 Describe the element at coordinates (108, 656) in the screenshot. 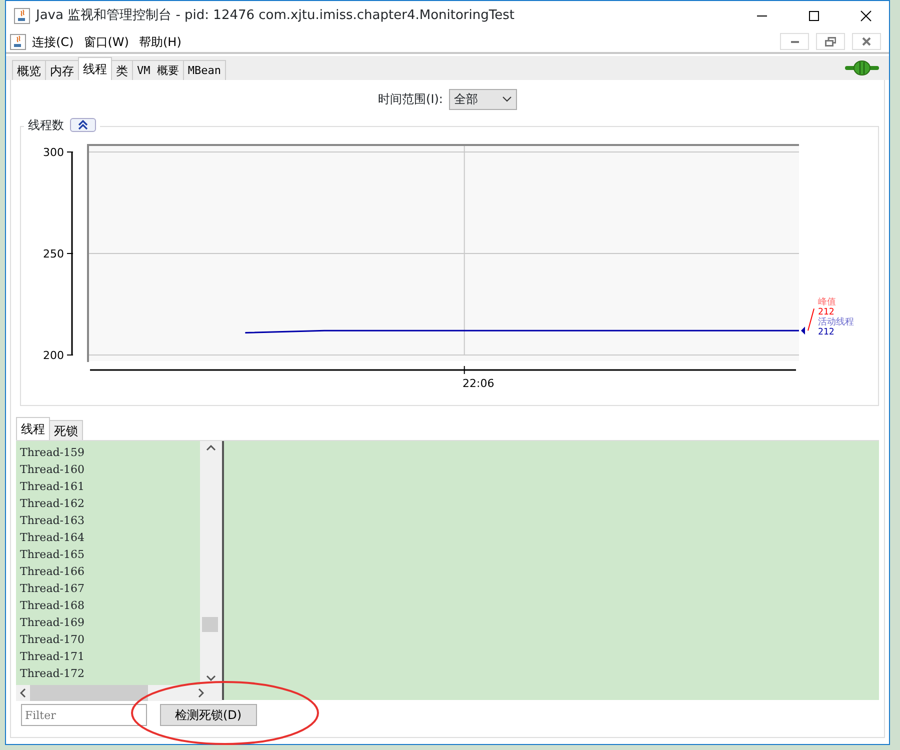

I see `thread-item: Thread-171` at that location.